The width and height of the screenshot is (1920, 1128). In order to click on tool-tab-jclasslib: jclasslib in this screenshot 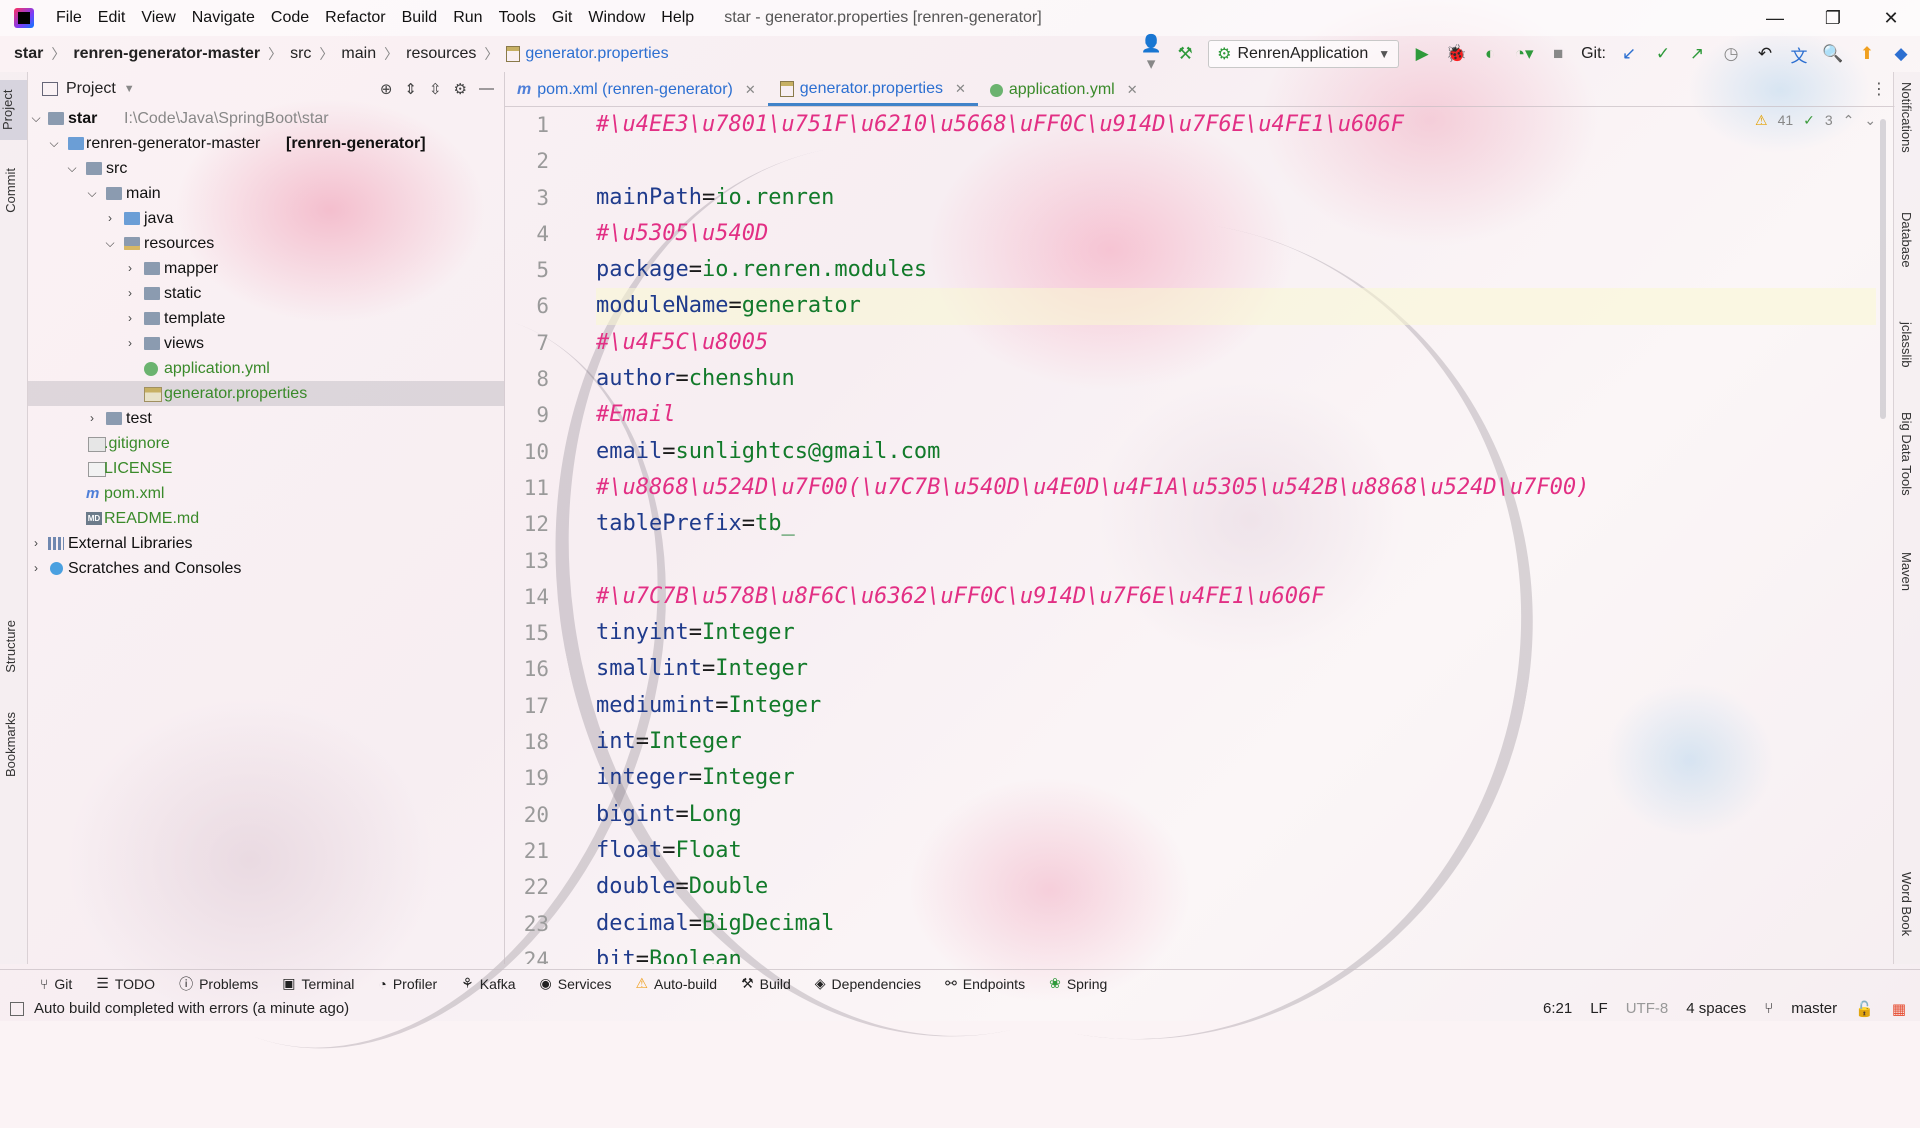, I will do `click(1906, 345)`.